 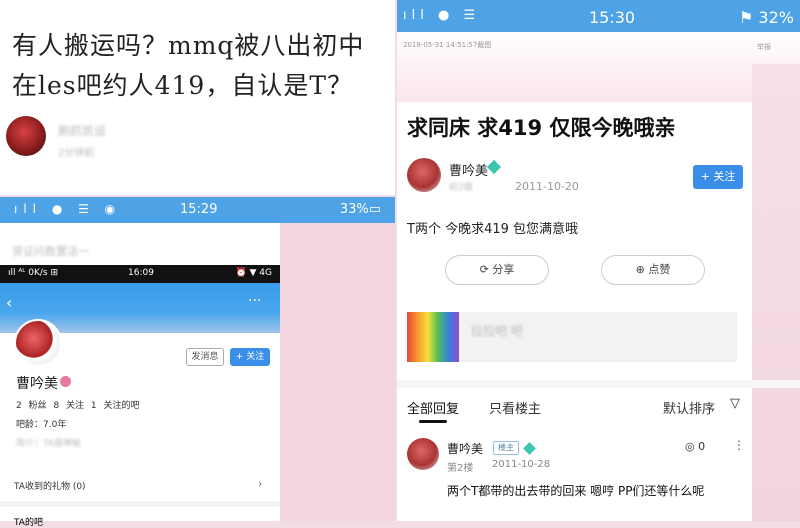 I want to click on note-time: 2分钟前, so click(x=76, y=153).